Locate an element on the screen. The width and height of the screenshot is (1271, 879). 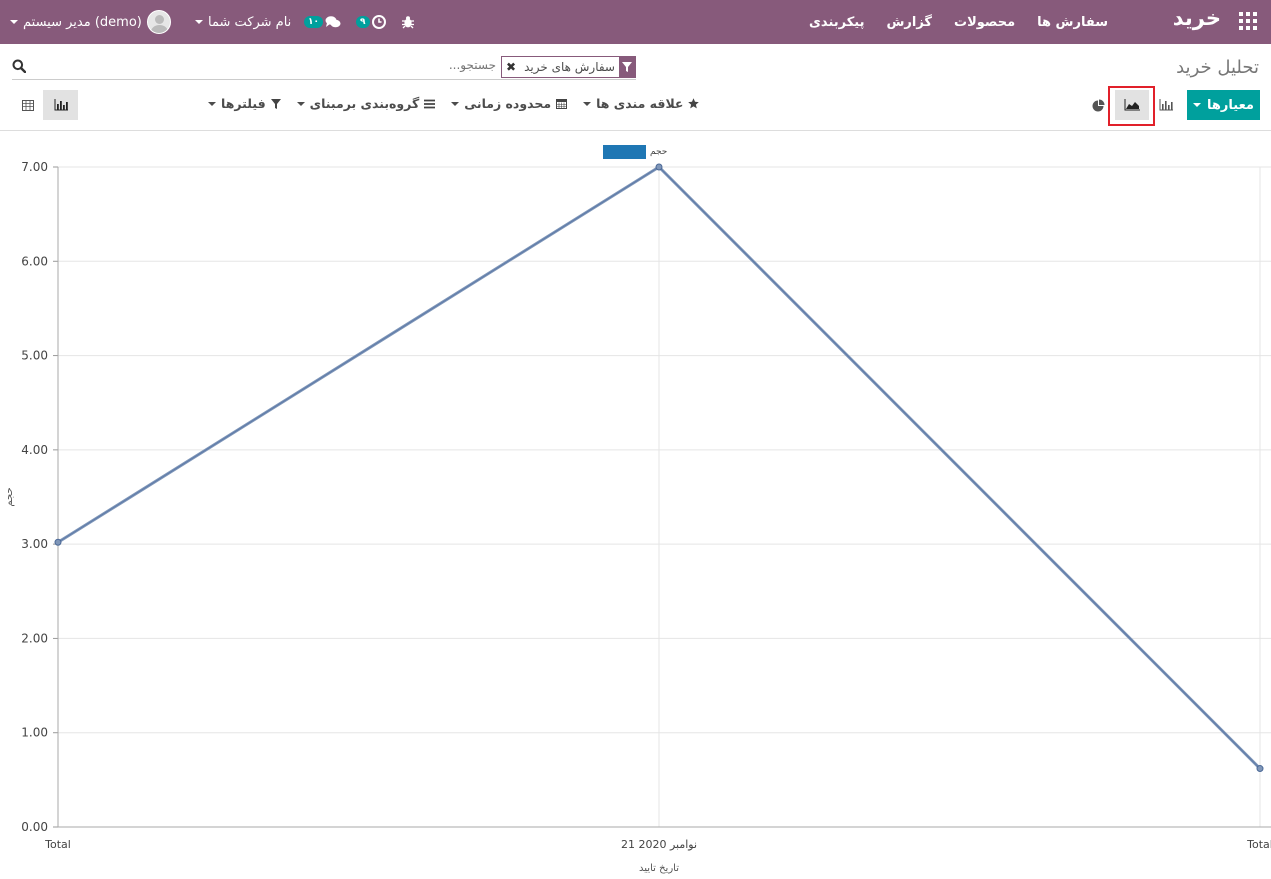
calendar-icon is located at coordinates (562, 104).